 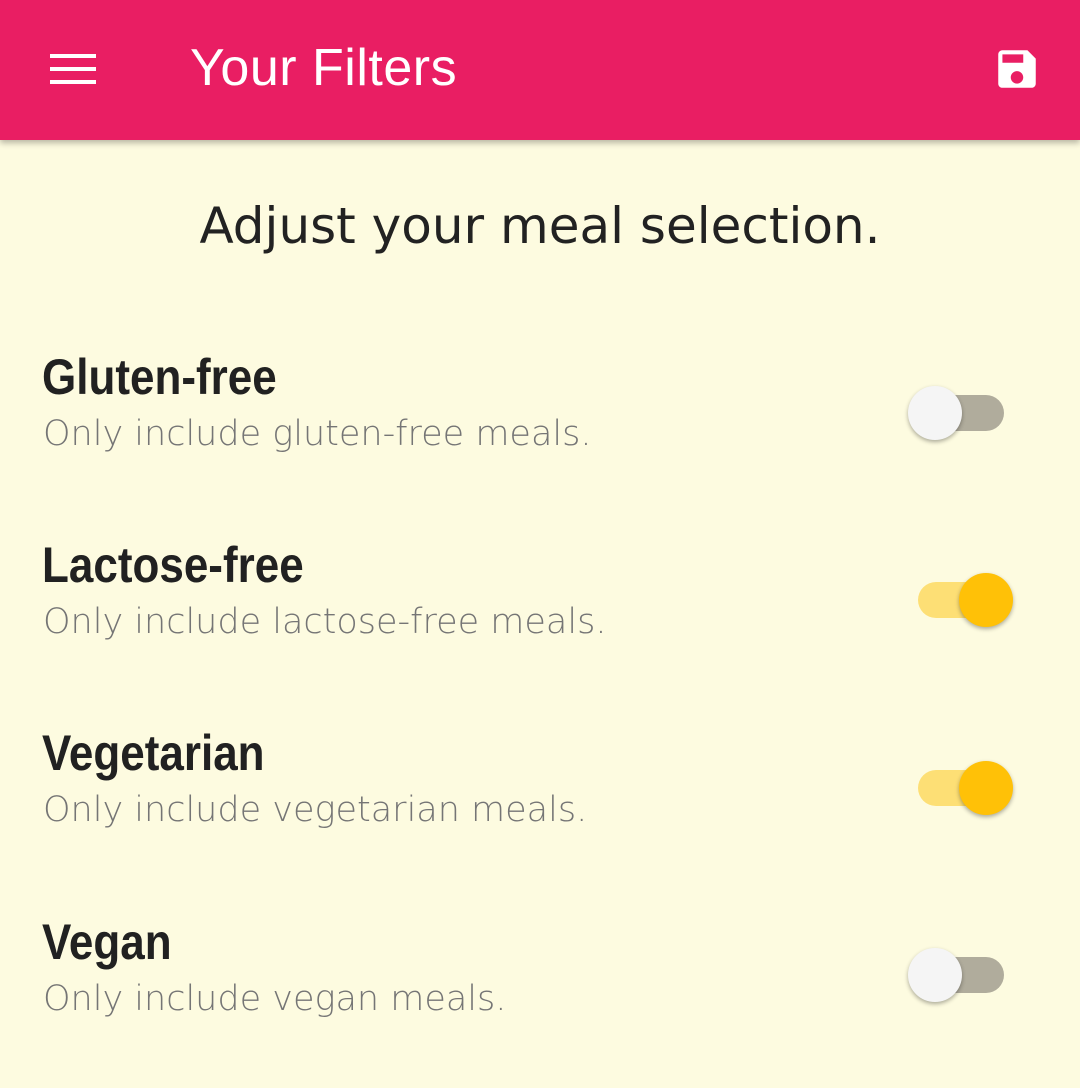 I want to click on page-heading: Adjust your meal selection., so click(x=540, y=226).